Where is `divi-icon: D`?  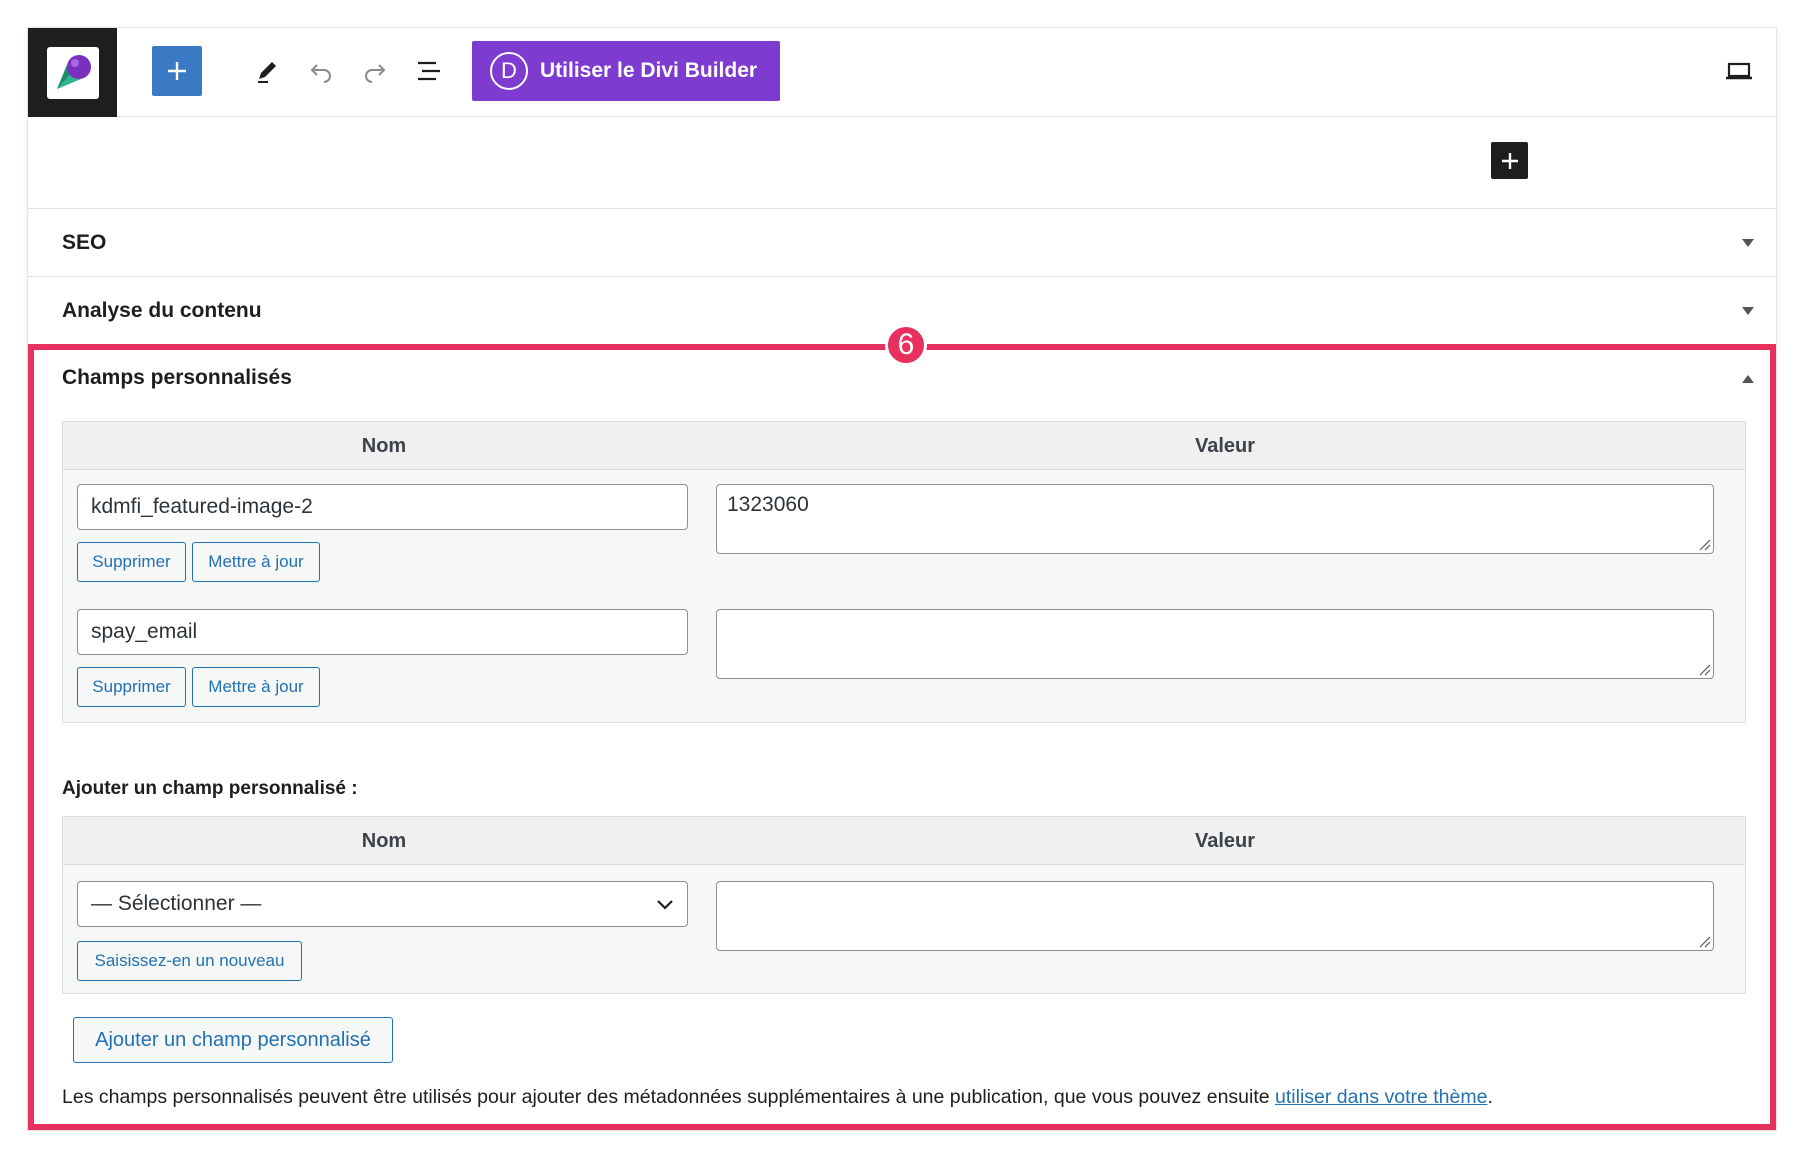
divi-icon: D is located at coordinates (509, 71).